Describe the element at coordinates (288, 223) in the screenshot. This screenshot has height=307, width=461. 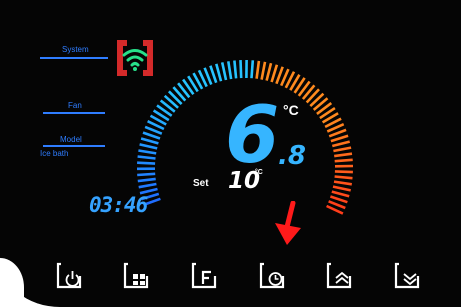
I see `annotation-arrow` at that location.